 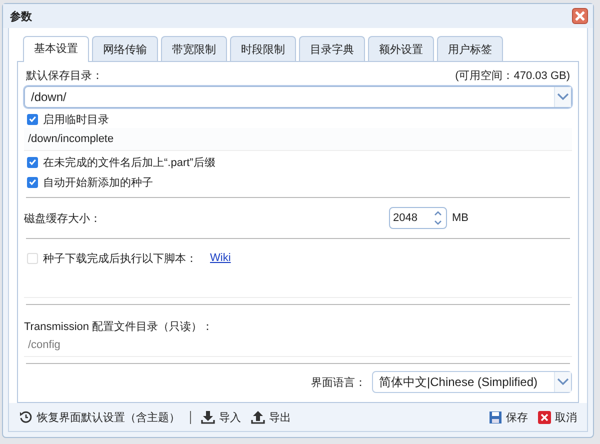 What do you see at coordinates (56, 49) in the screenshot?
I see `tab: 基本设置` at bounding box center [56, 49].